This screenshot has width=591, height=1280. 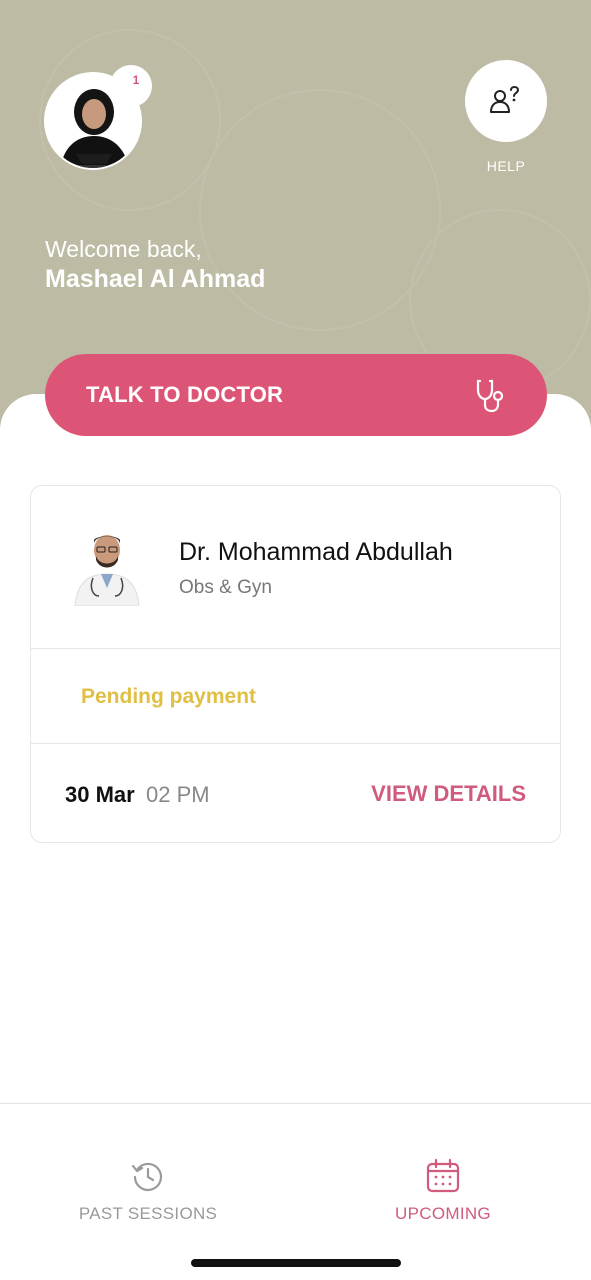 What do you see at coordinates (296, 1263) in the screenshot?
I see `home-indicator` at bounding box center [296, 1263].